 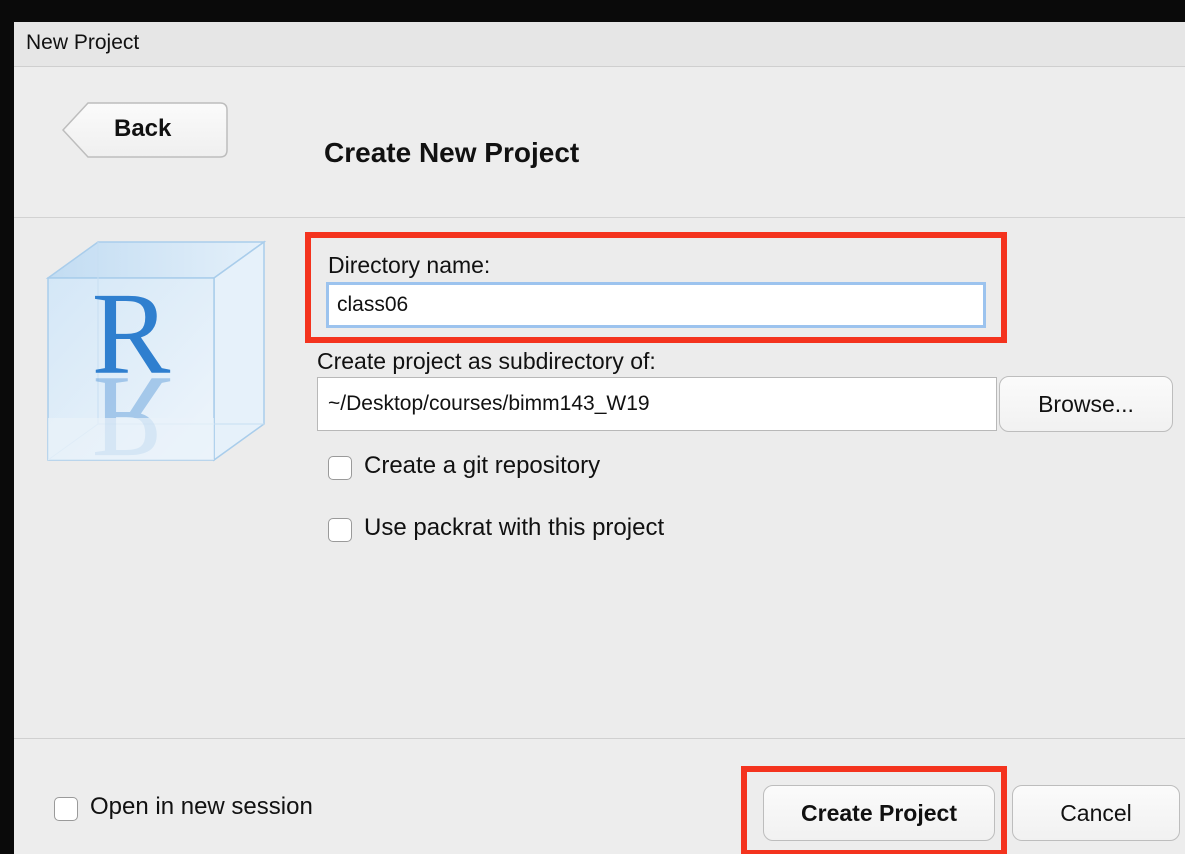 I want to click on back-button: Back, so click(x=145, y=130).